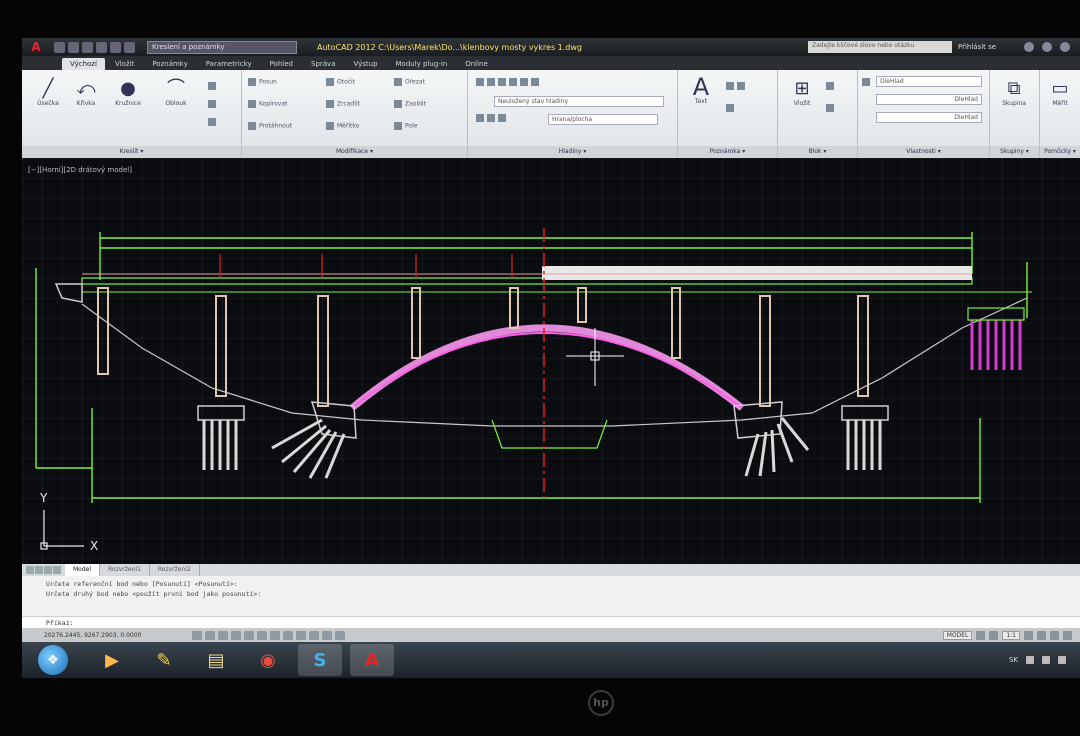 Image resolution: width=1080 pixels, height=736 pixels. I want to click on tray-arrow-icon, so click(1030, 660).